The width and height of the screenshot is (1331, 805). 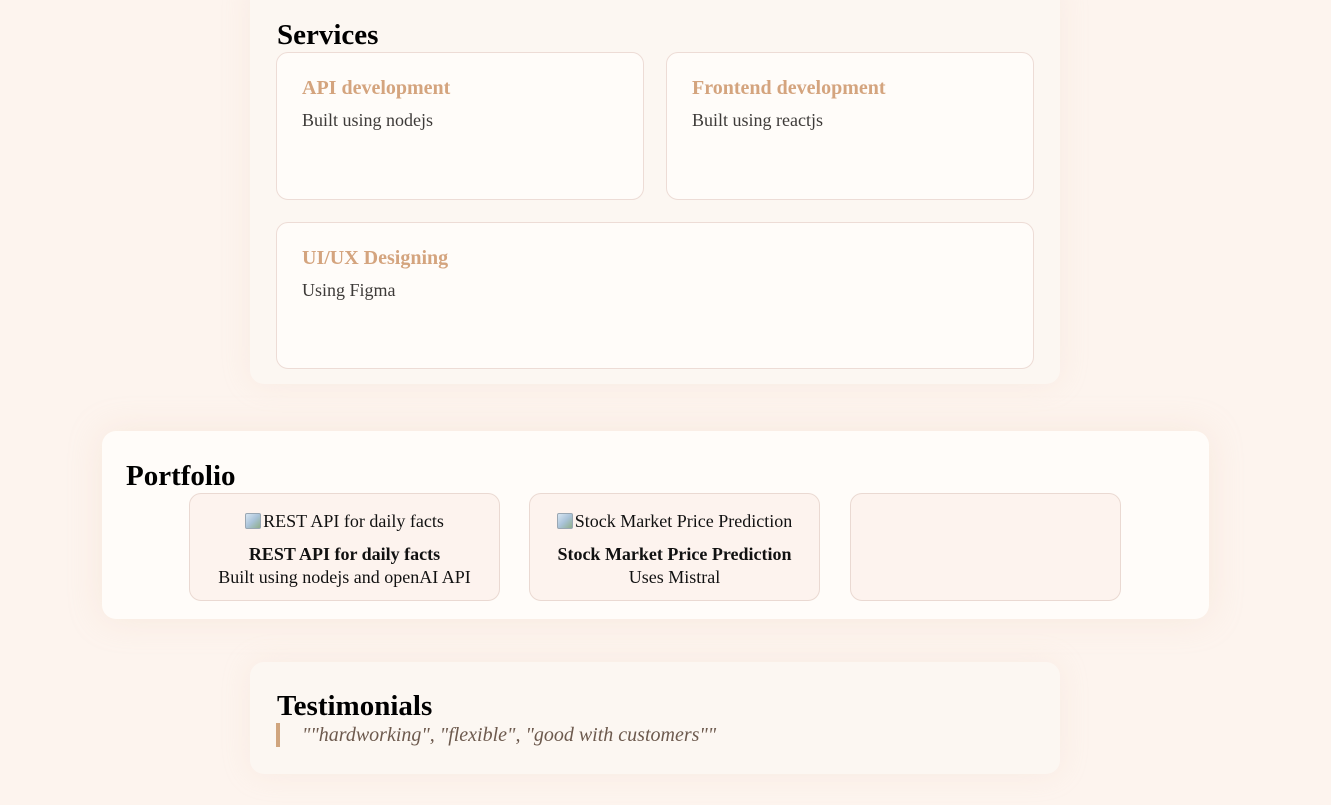 I want to click on project-image-alt: REST API for daily facts, so click(x=353, y=521).